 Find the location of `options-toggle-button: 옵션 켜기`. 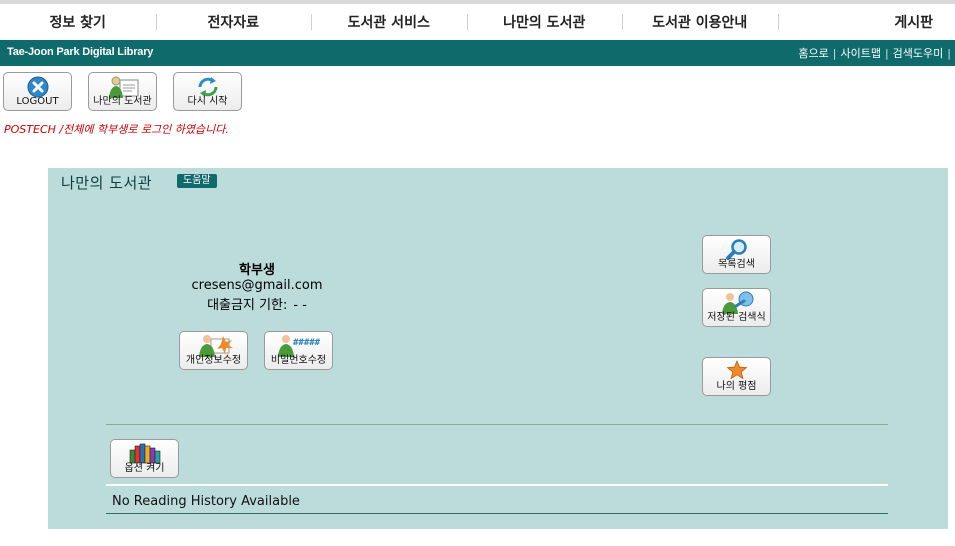

options-toggle-button: 옵션 켜기 is located at coordinates (144, 458).